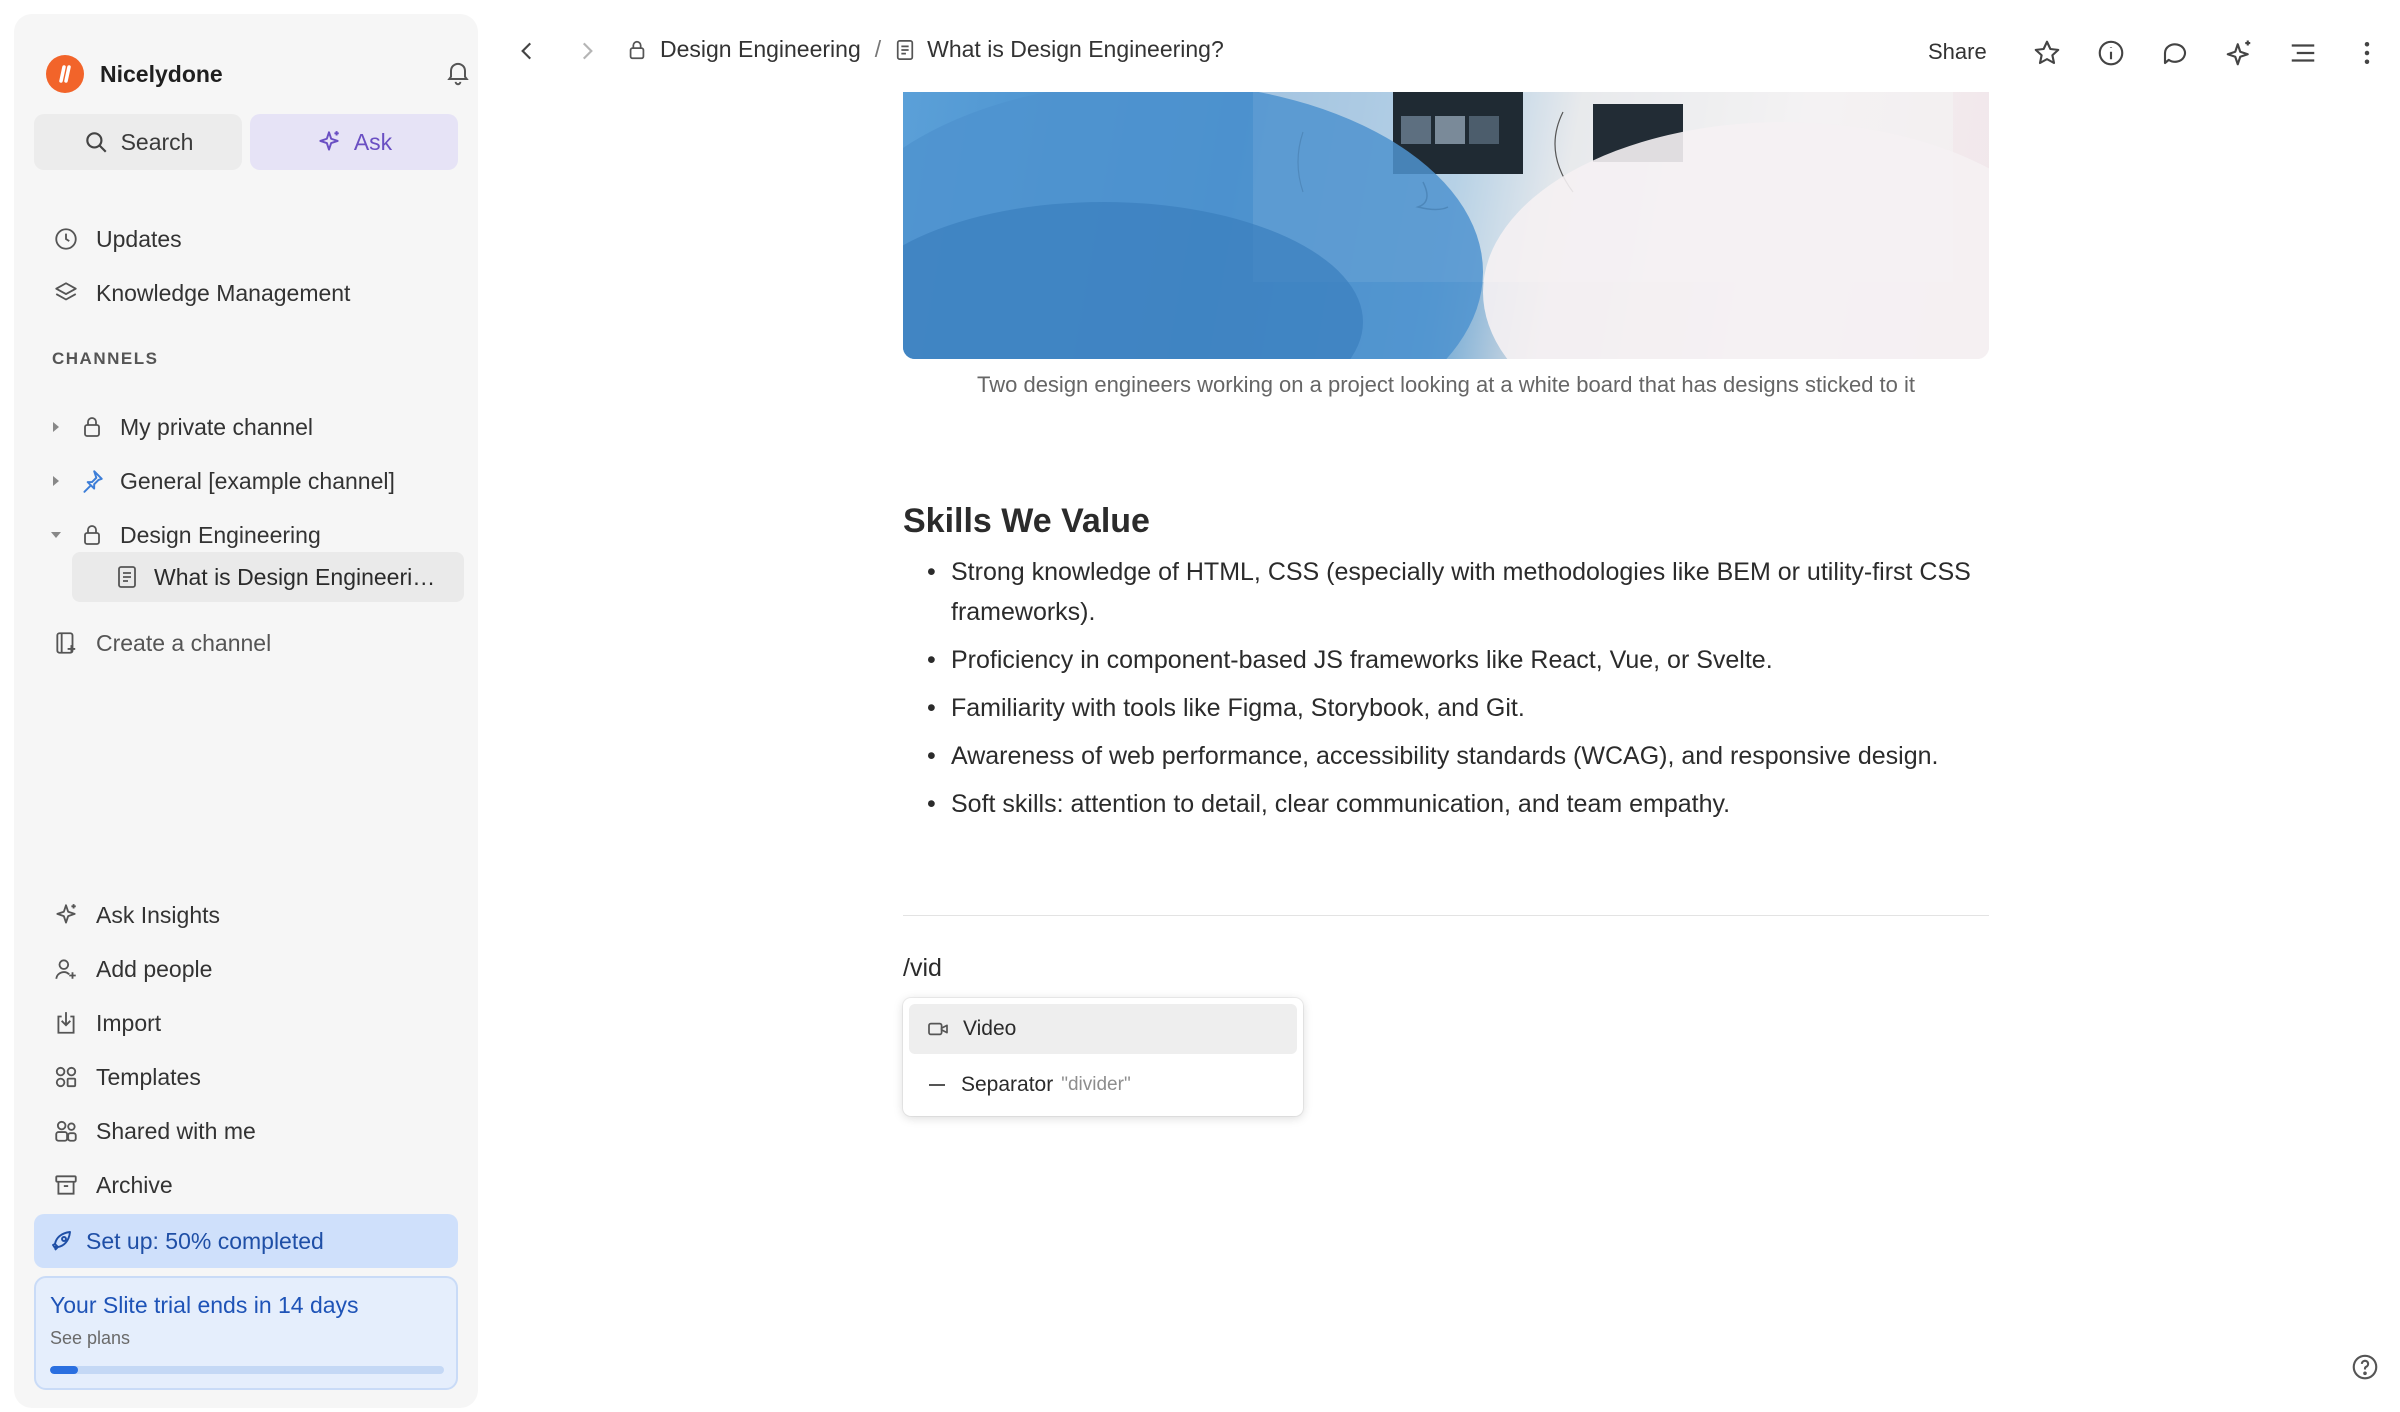 This screenshot has width=2400, height=1412. What do you see at coordinates (66, 1077) in the screenshot?
I see `templates-icon` at bounding box center [66, 1077].